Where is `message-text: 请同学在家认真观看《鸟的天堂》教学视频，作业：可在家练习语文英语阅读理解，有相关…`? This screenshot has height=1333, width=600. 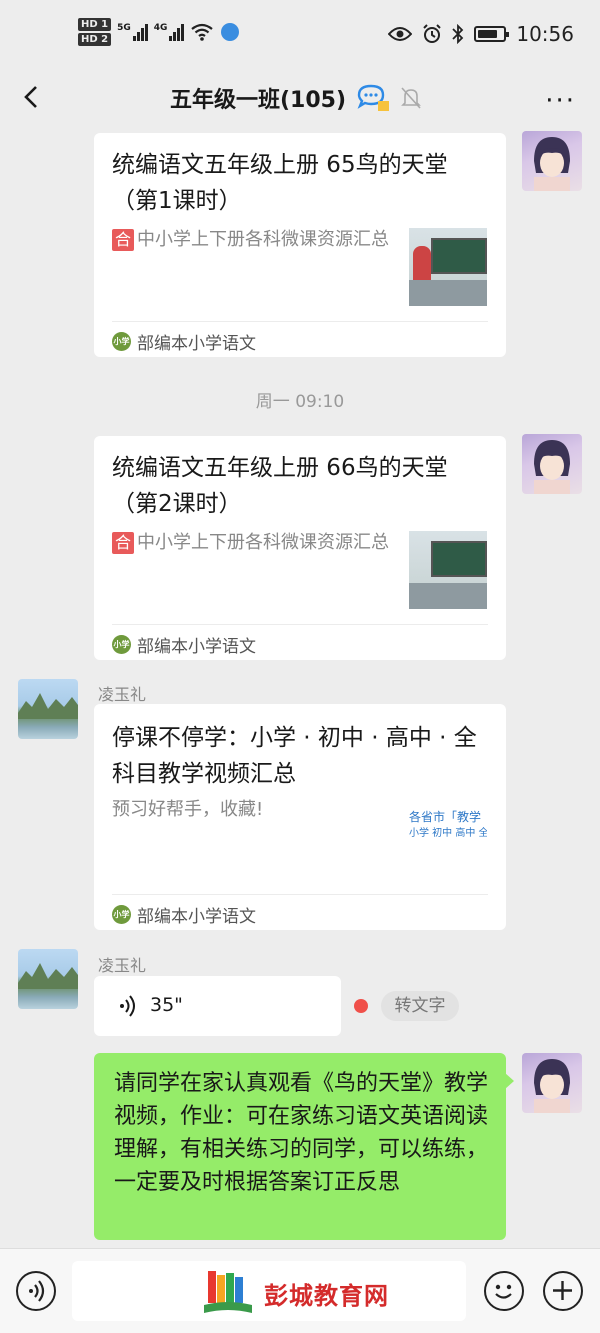 message-text: 请同学在家认真观看《鸟的天堂》教学视频，作业：可在家练习语文英语阅读理解，有相关… is located at coordinates (301, 1133).